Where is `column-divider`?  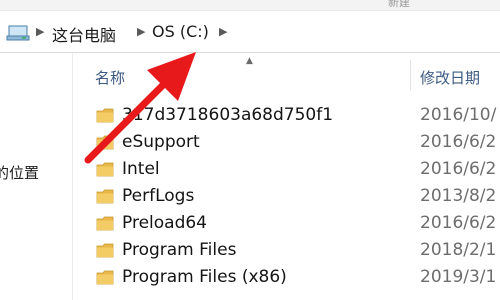
column-divider is located at coordinates (410, 75).